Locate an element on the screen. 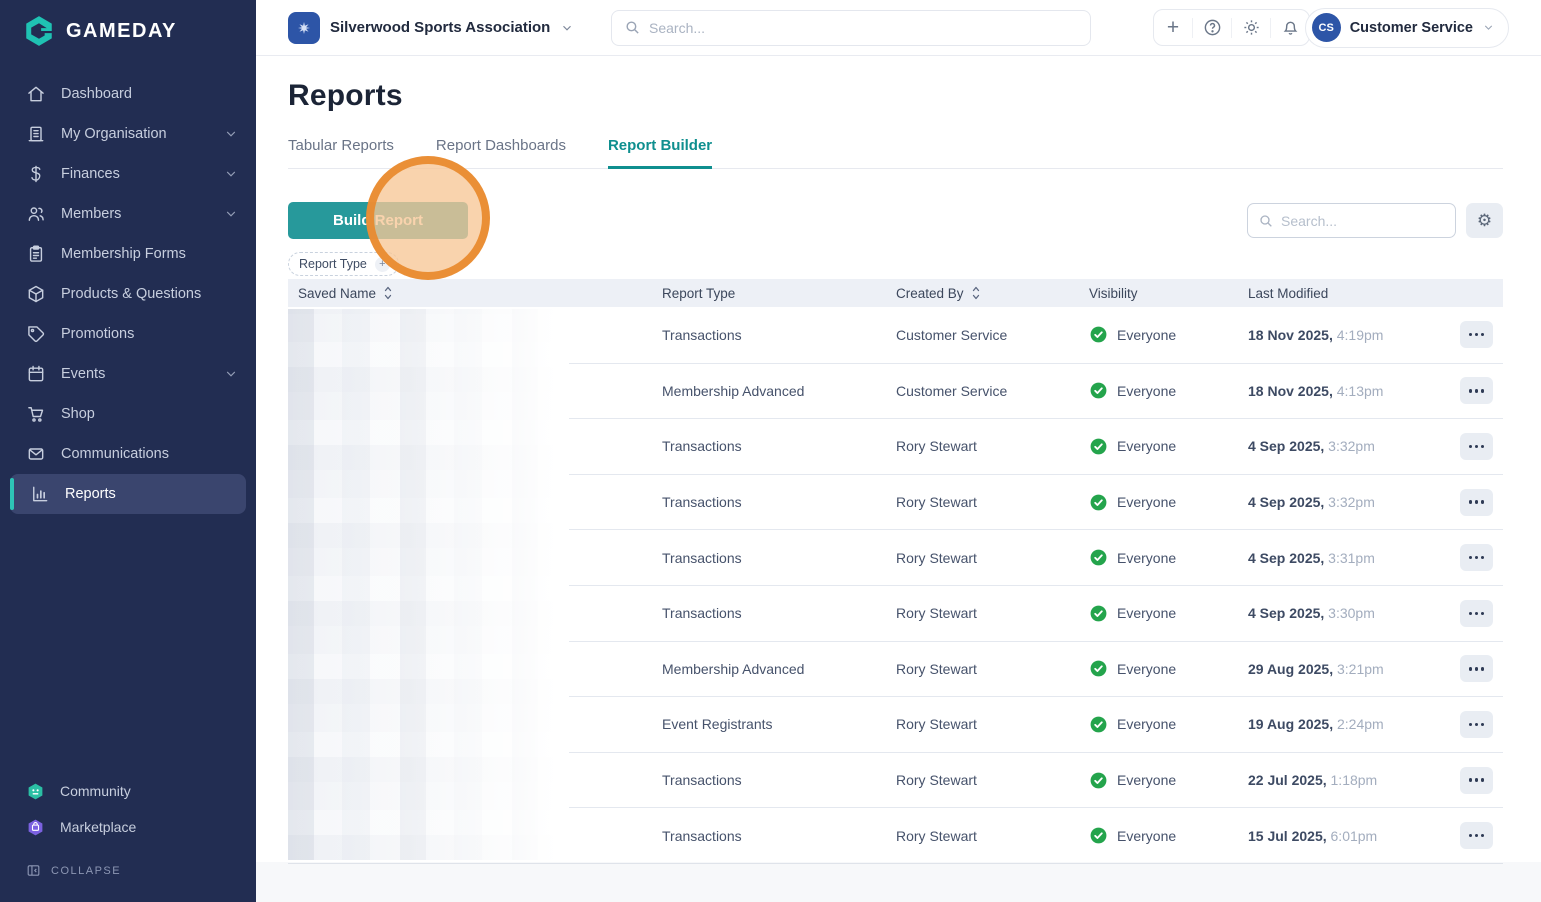 This screenshot has height=902, width=1541. tab-report-builder: Report Builder is located at coordinates (660, 148).